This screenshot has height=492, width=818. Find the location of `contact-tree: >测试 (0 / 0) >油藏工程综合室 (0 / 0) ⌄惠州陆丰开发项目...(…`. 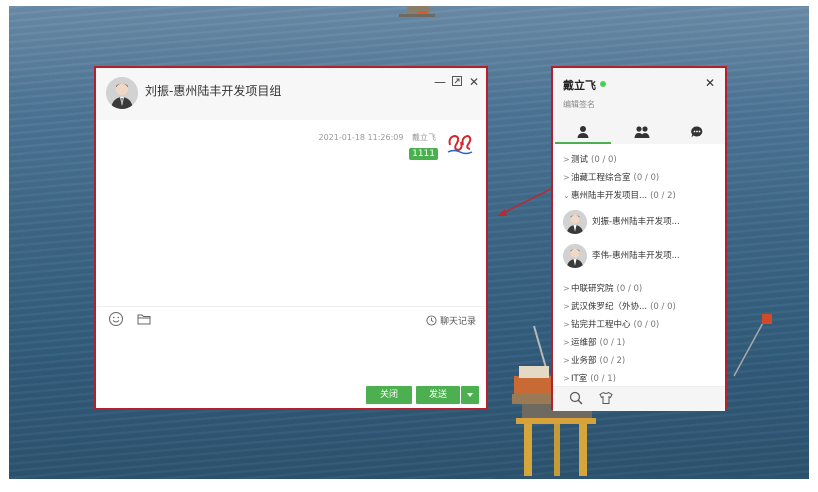

contact-tree: >测试 (0 / 0) >油藏工程综合室 (0 / 0) ⌄惠州陆丰开发项目...(… is located at coordinates (639, 266).